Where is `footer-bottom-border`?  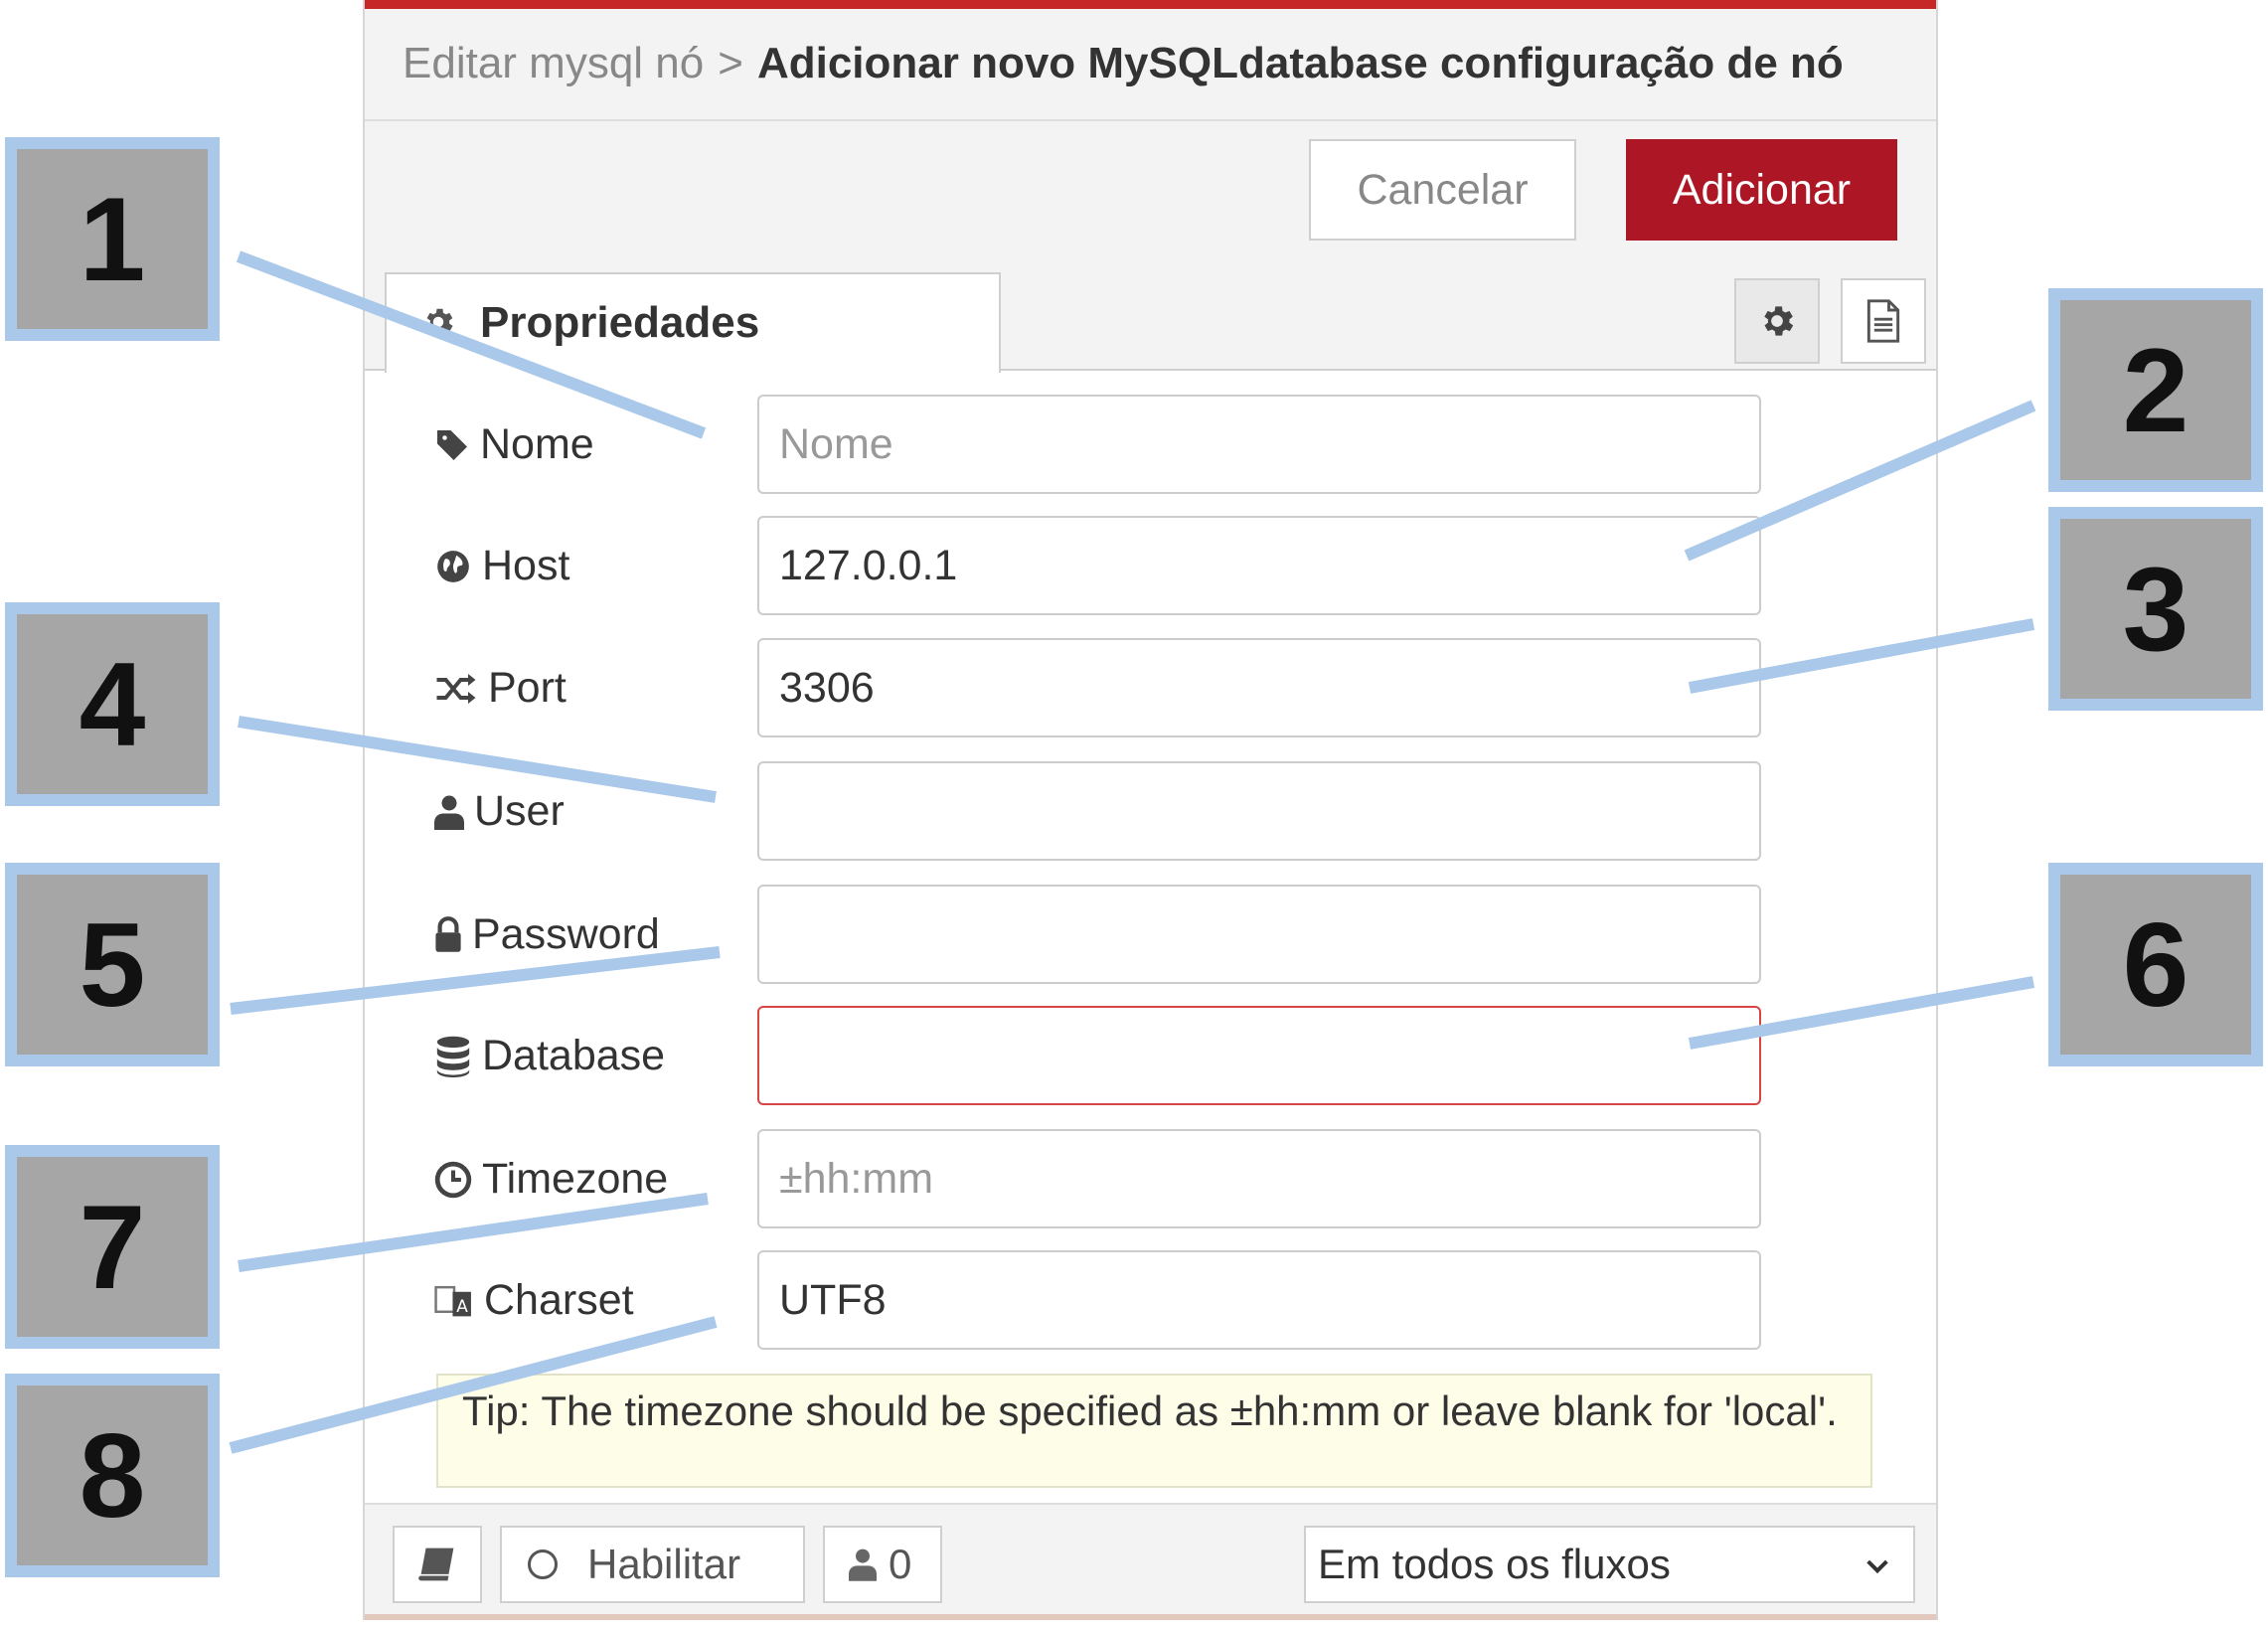
footer-bottom-border is located at coordinates (1151, 1617).